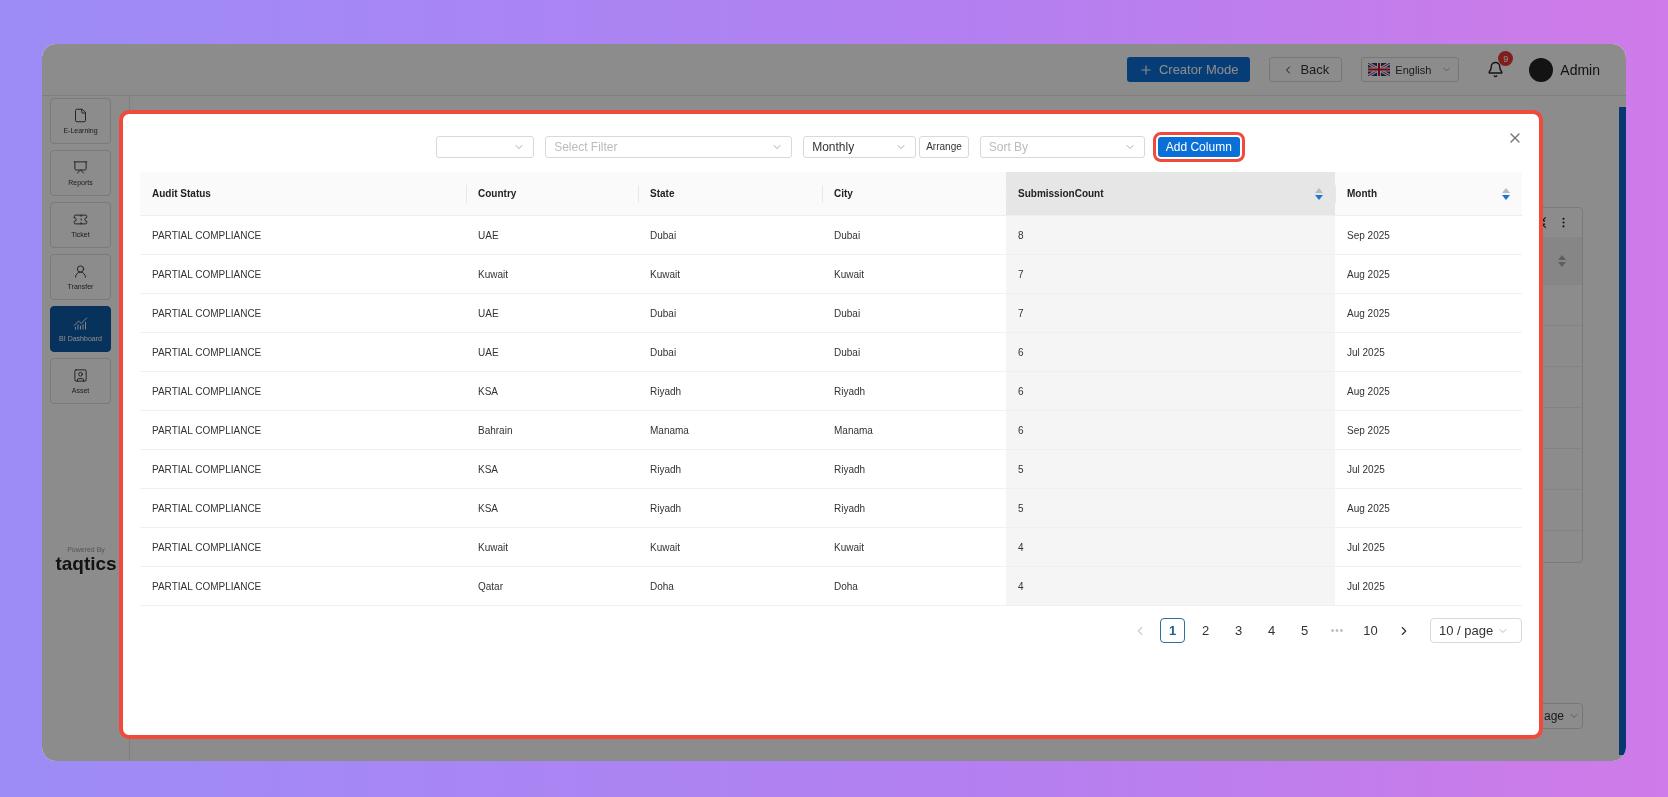 The image size is (1668, 797). Describe the element at coordinates (80, 271) in the screenshot. I see `person-icon` at that location.